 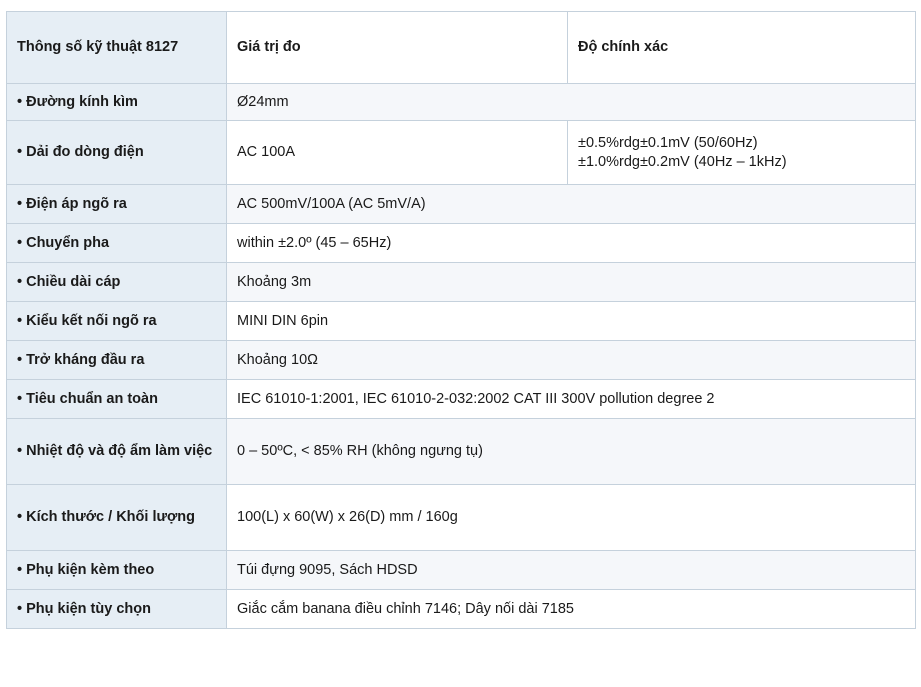 I want to click on table-row: • Chuyển pha within ±2.0º (45 – 65Hz), so click(x=461, y=243).